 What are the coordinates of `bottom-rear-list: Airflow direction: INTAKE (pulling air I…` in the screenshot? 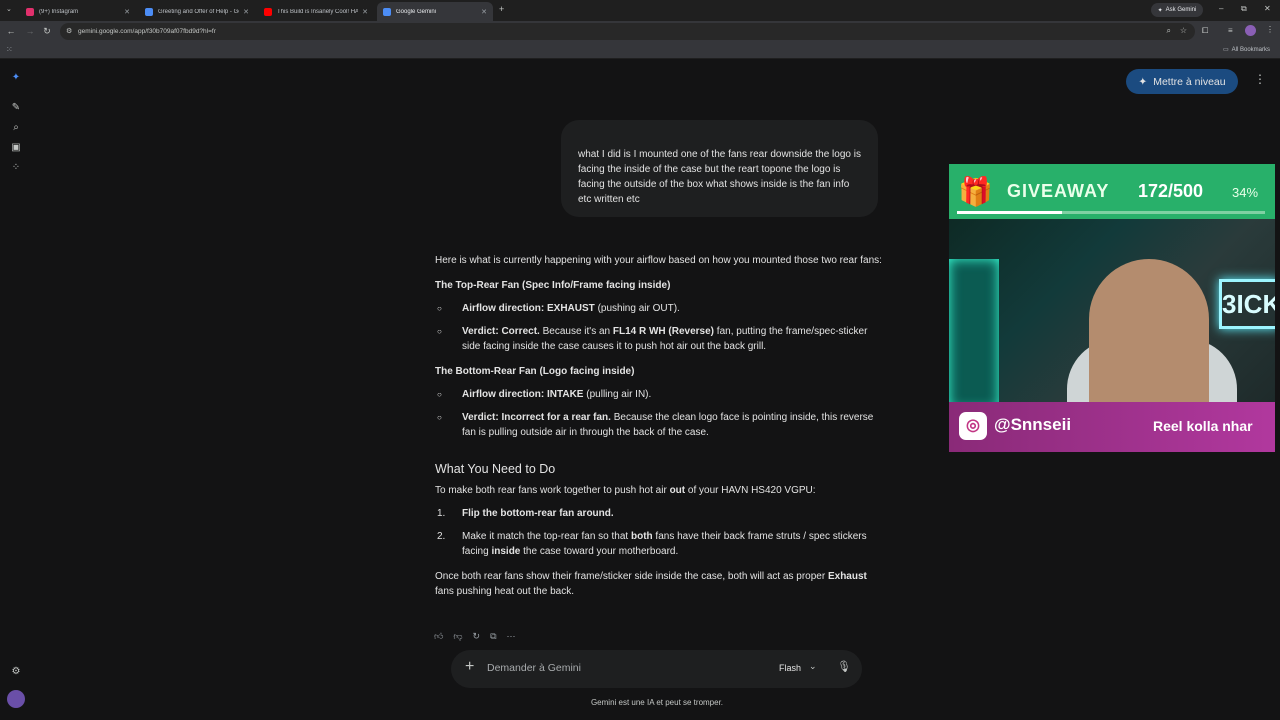 It's located at (660, 413).